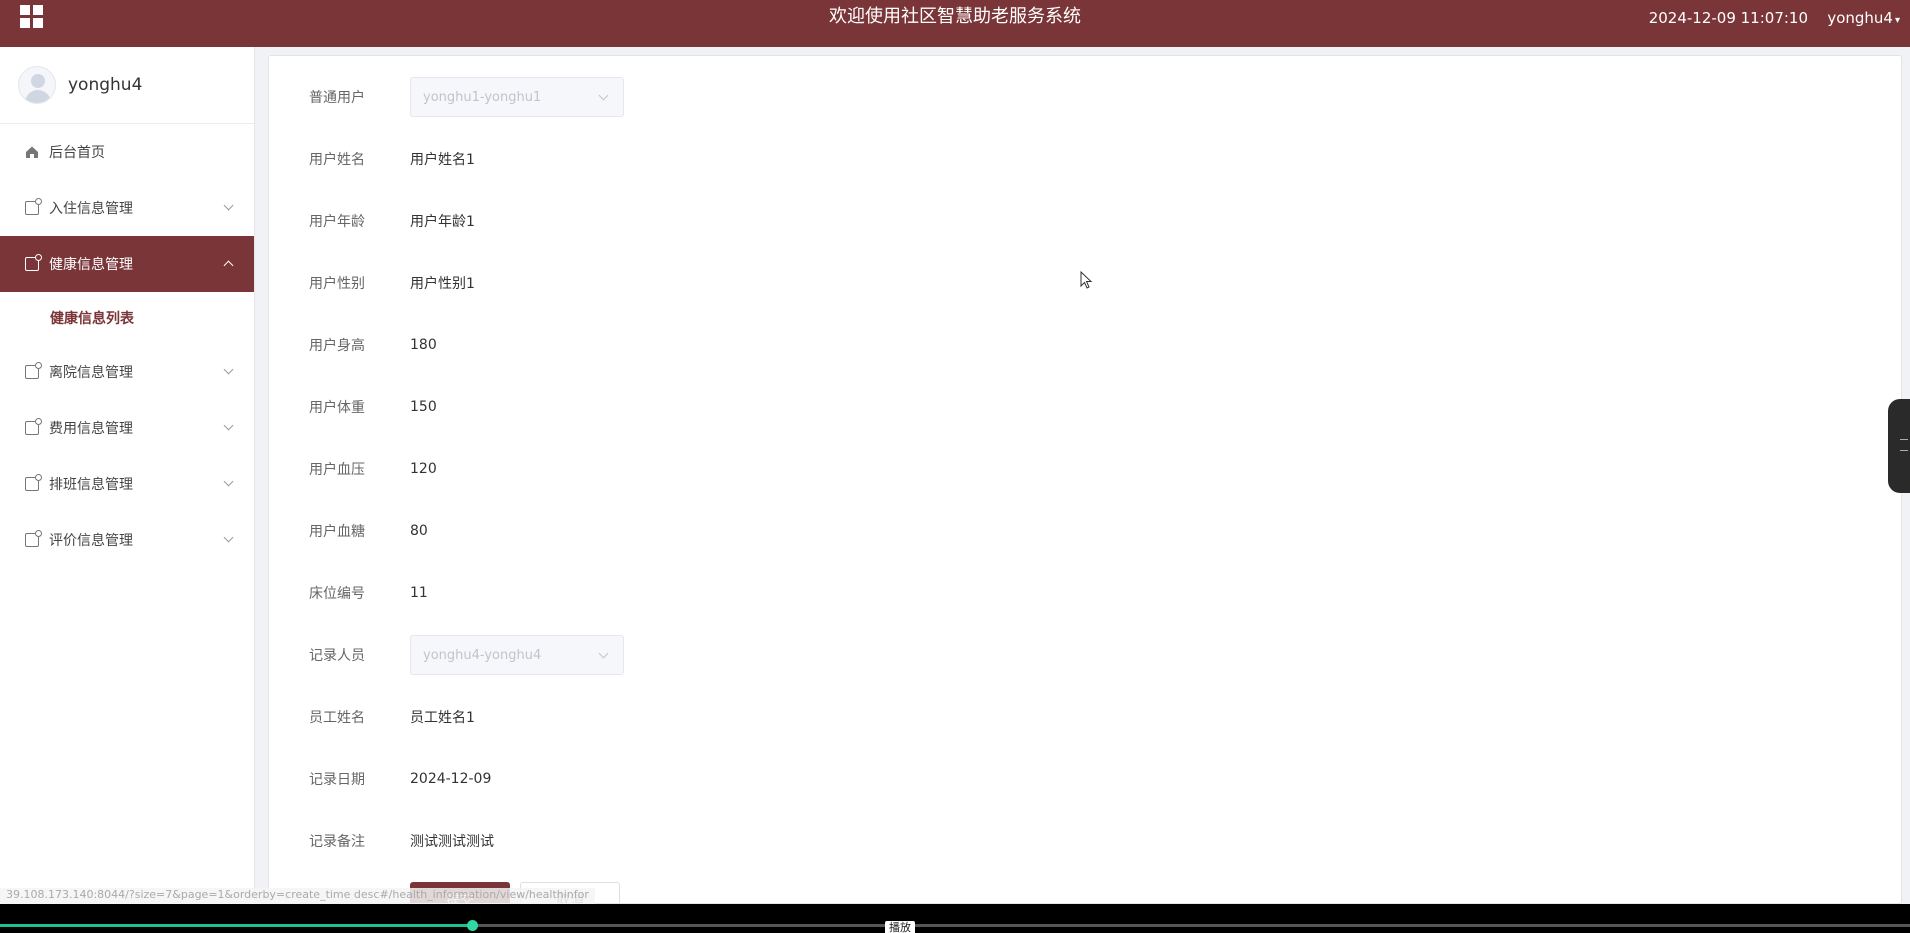 This screenshot has width=1910, height=933. Describe the element at coordinates (105, 85) in the screenshot. I see `profile-name: yonghu4` at that location.